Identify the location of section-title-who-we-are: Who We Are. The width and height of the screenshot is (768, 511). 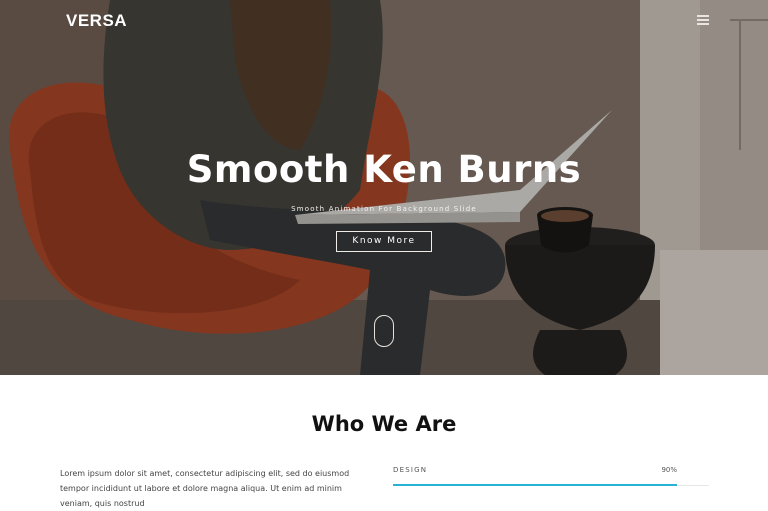
(384, 424).